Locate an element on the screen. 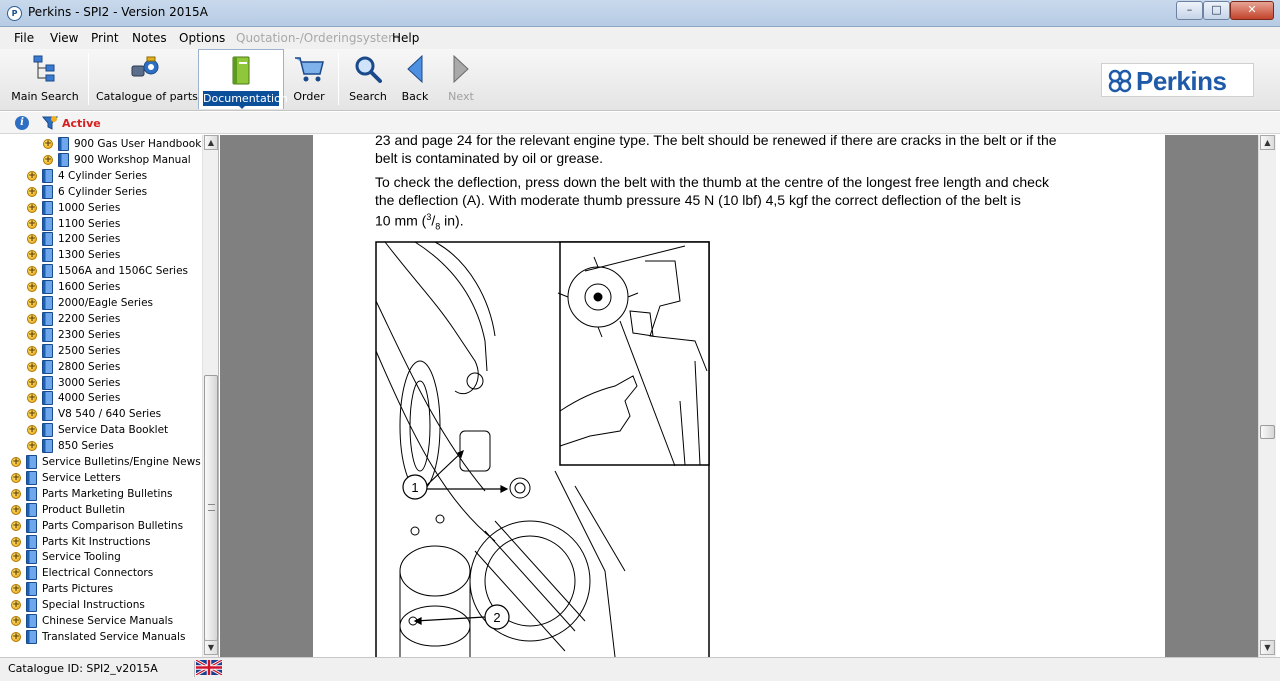 The image size is (1280, 681). maximize-button: □ is located at coordinates (1216, 10).